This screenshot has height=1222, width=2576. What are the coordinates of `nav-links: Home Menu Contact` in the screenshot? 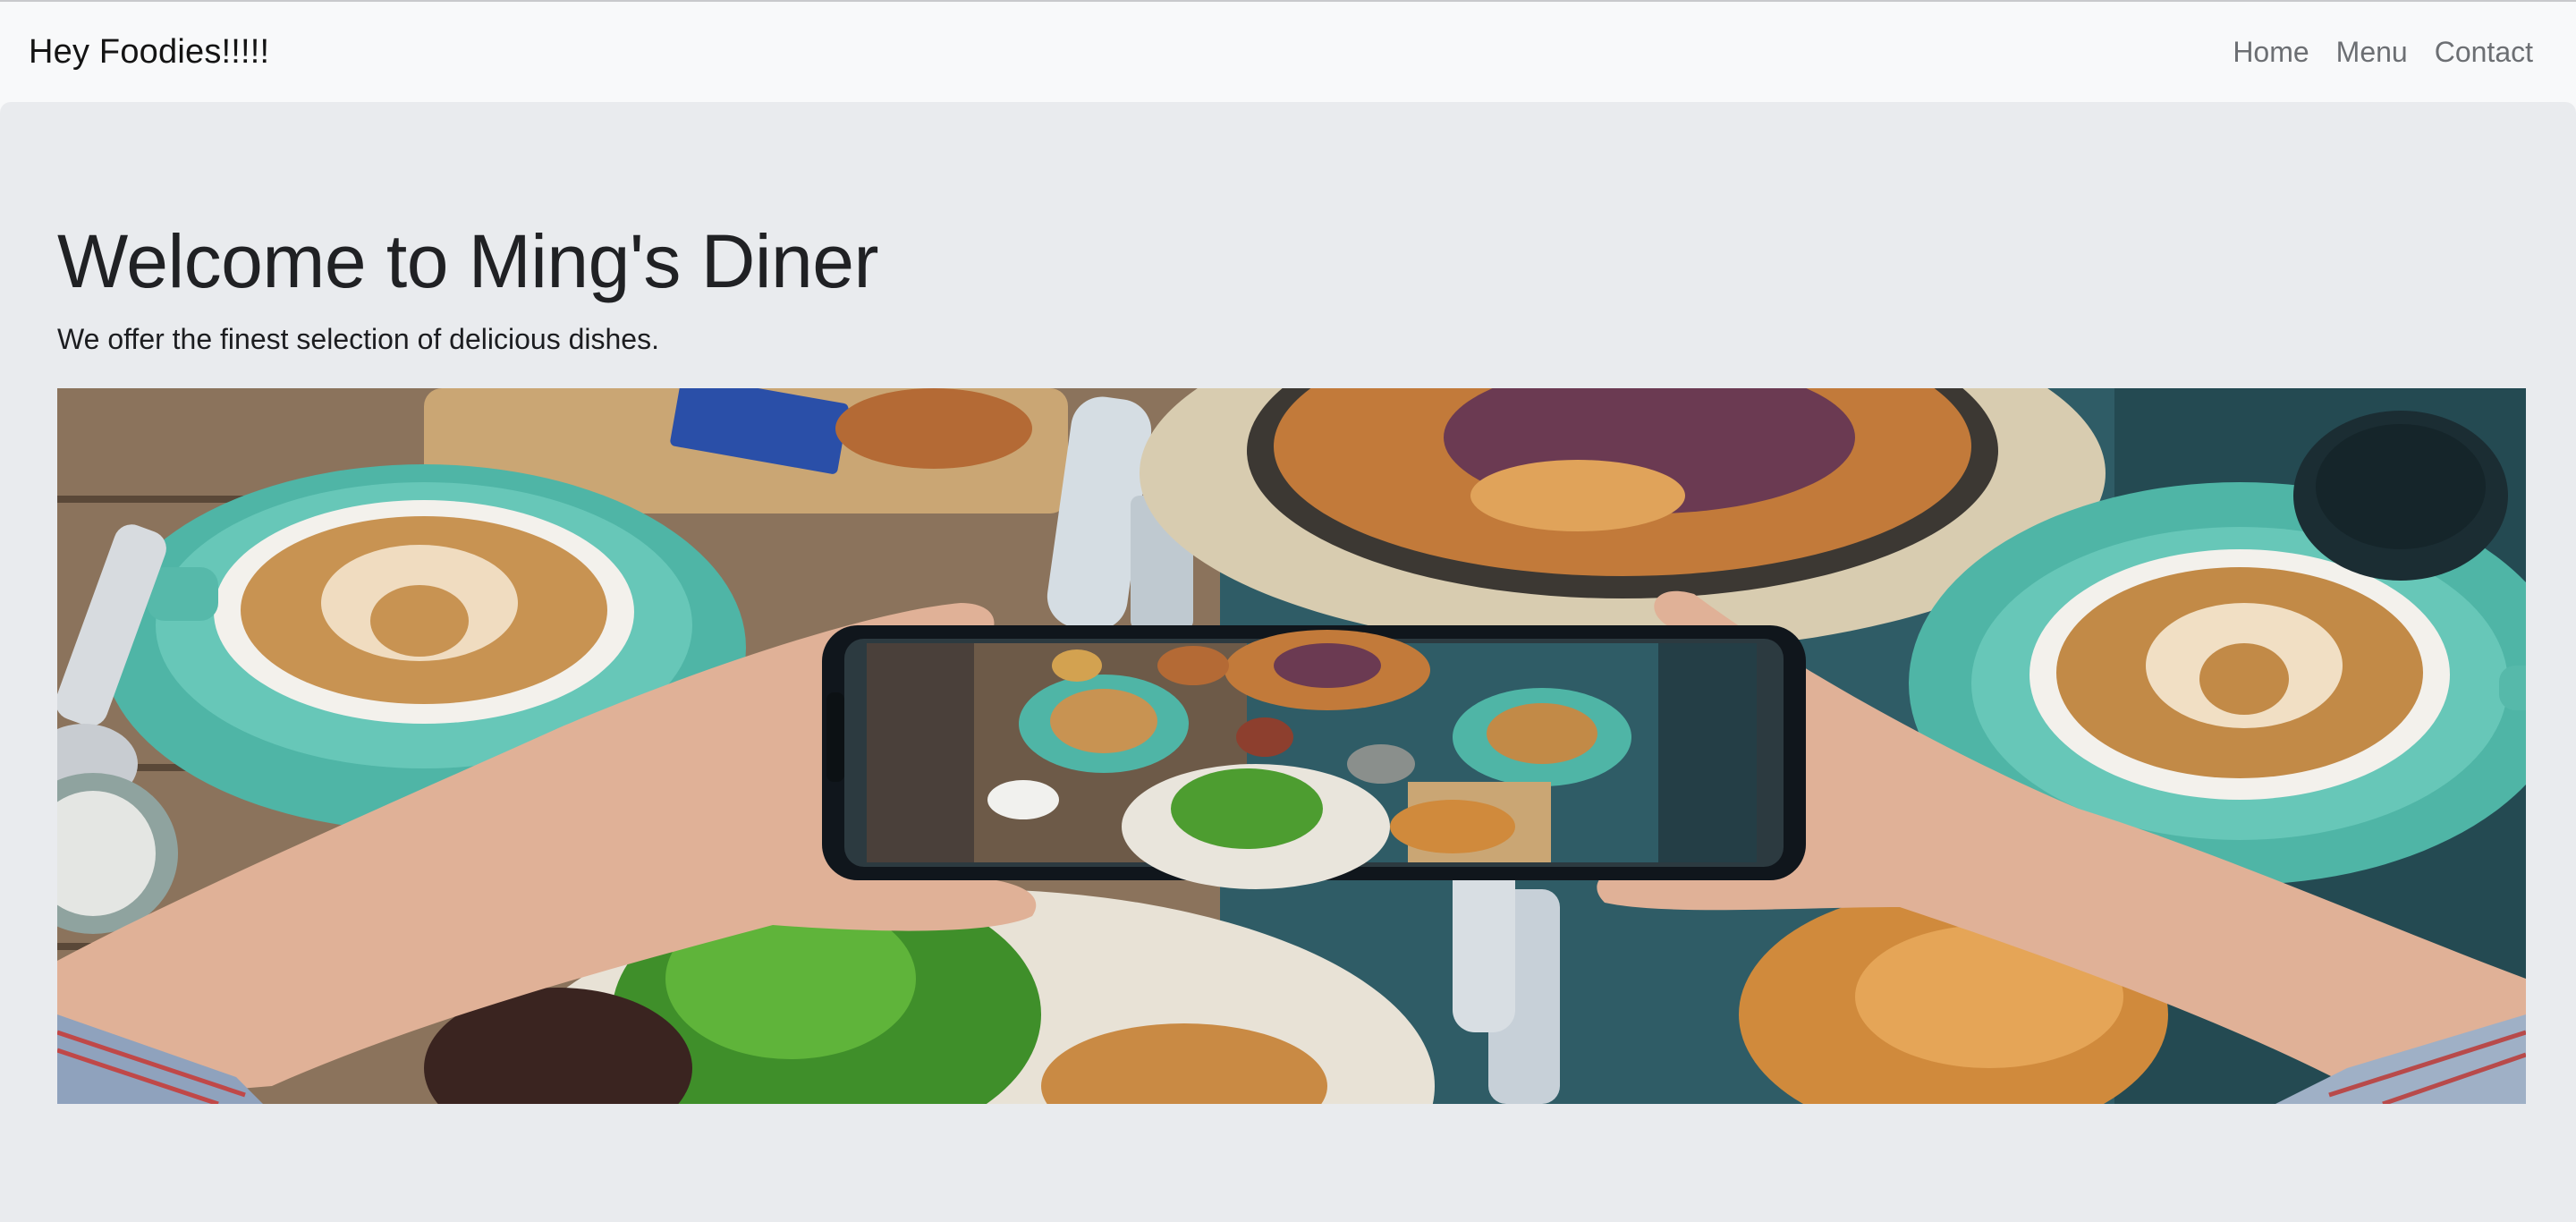 It's located at (2376, 52).